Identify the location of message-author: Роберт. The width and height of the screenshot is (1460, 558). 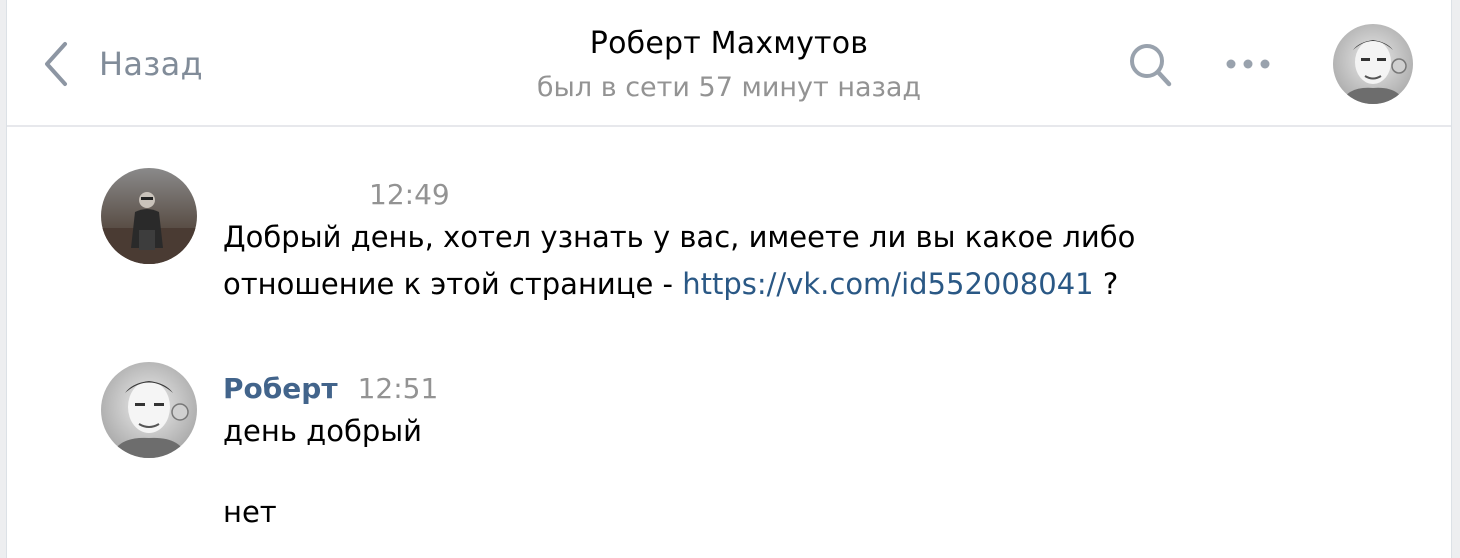
(280, 388).